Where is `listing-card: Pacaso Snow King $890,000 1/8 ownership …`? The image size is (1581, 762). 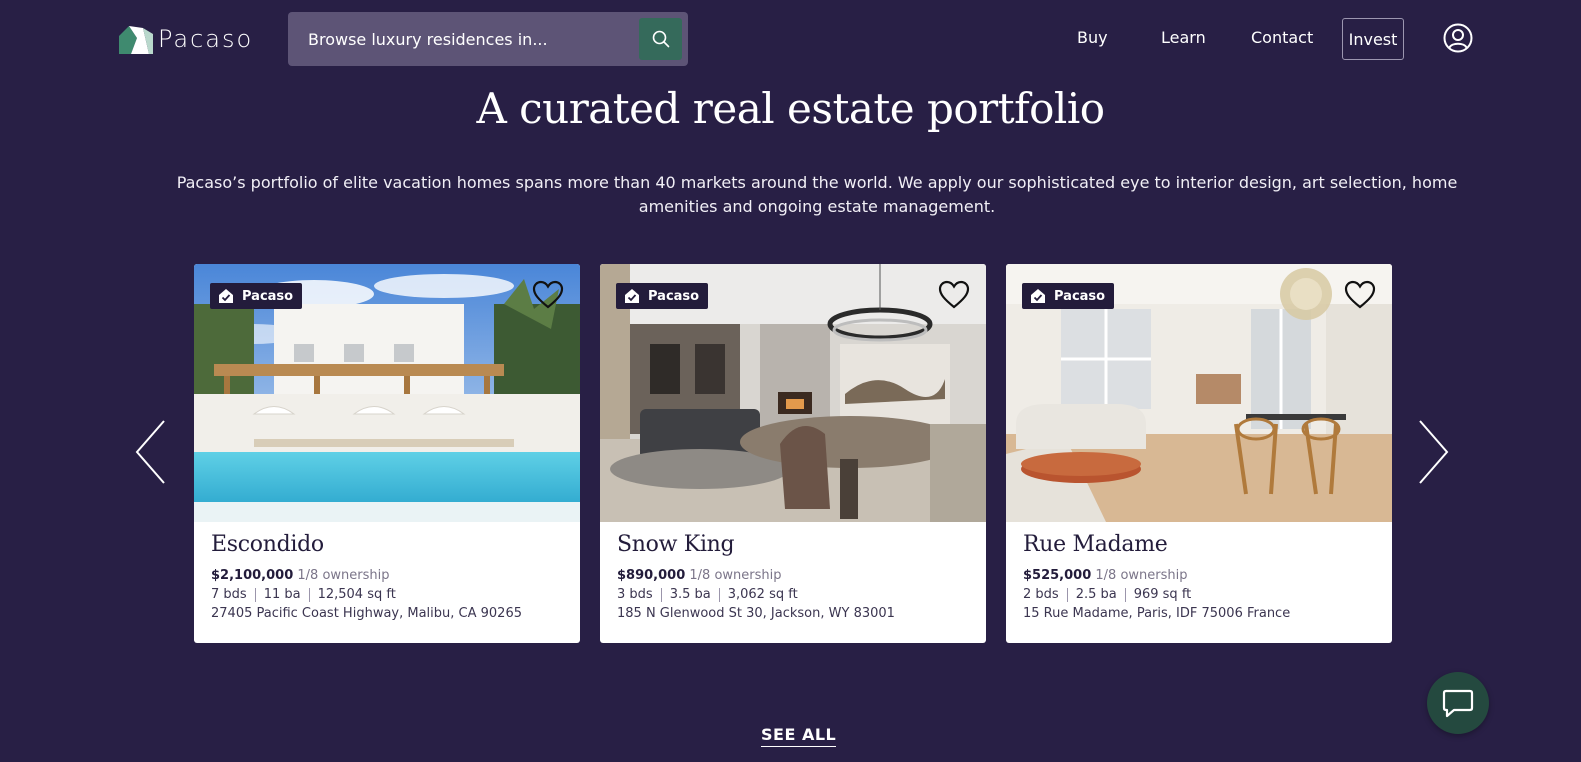
listing-card: Pacaso Snow King $890,000 1/8 ownership … is located at coordinates (793, 453).